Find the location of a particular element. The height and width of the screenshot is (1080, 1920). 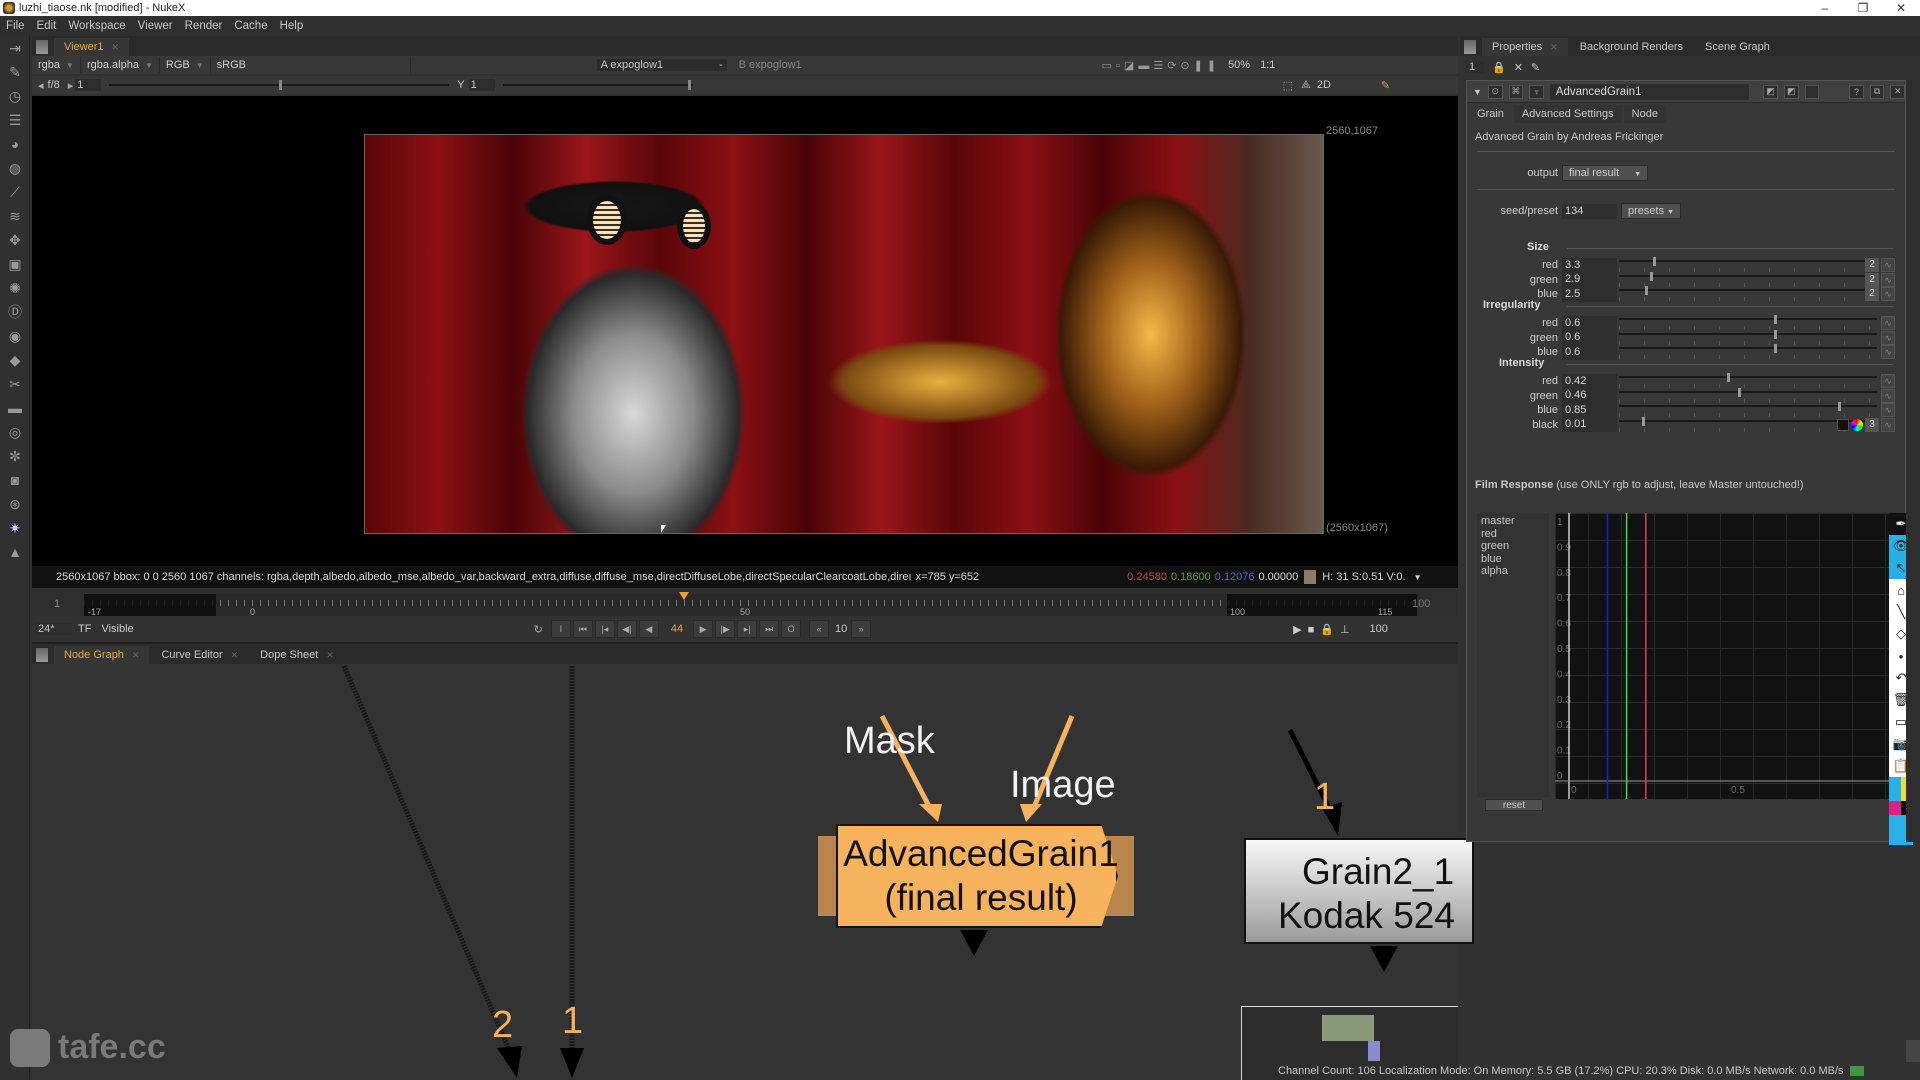

play-forward-button: ▶ is located at coordinates (703, 629).